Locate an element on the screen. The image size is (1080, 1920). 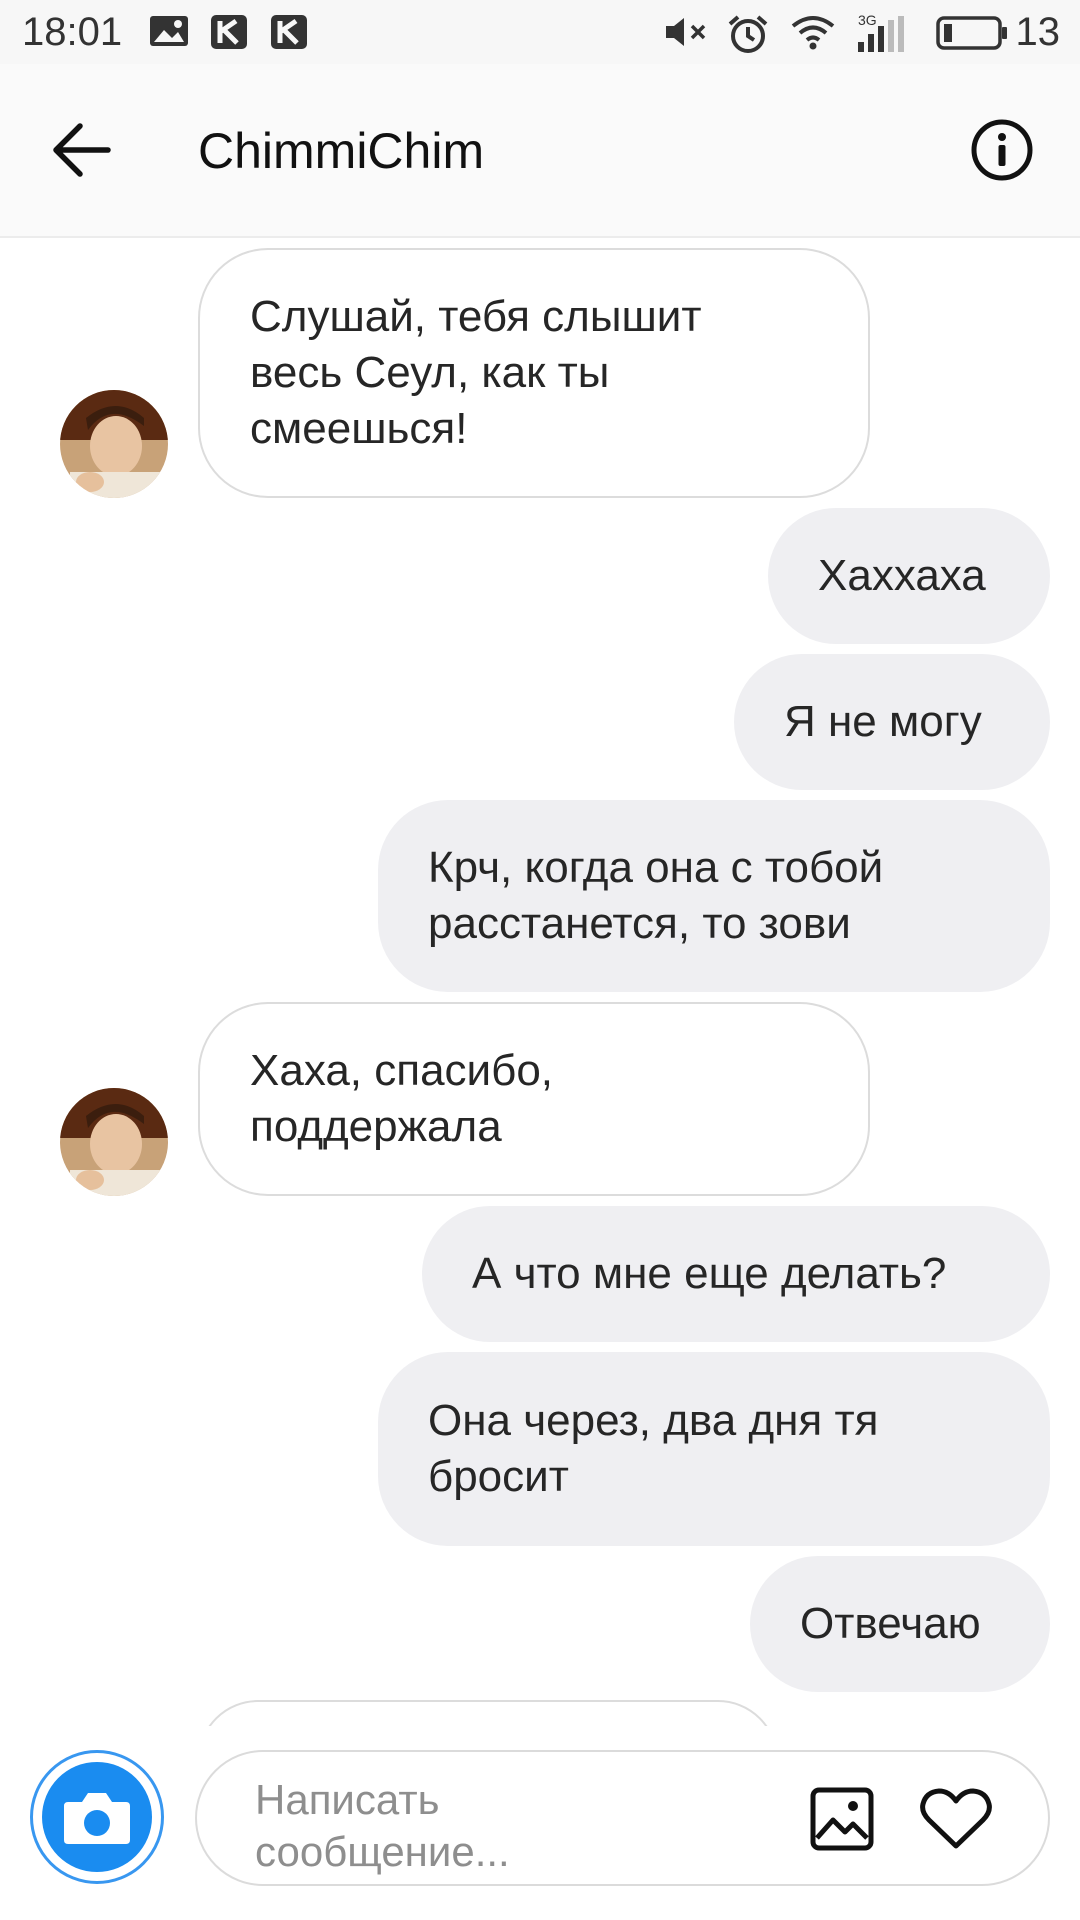
message-bubble-incoming-partial is located at coordinates (488, 1713).